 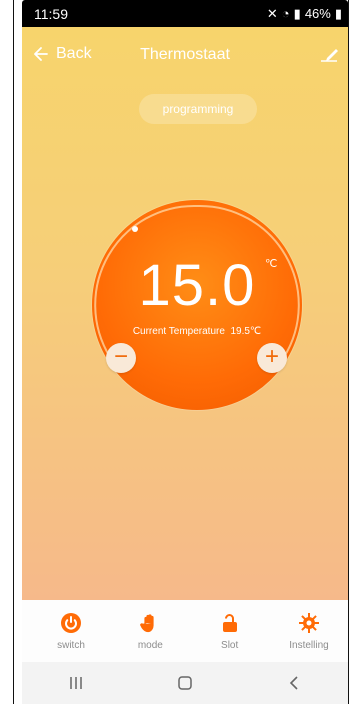 I want to click on tab-label-mode: mode, so click(x=150, y=645).